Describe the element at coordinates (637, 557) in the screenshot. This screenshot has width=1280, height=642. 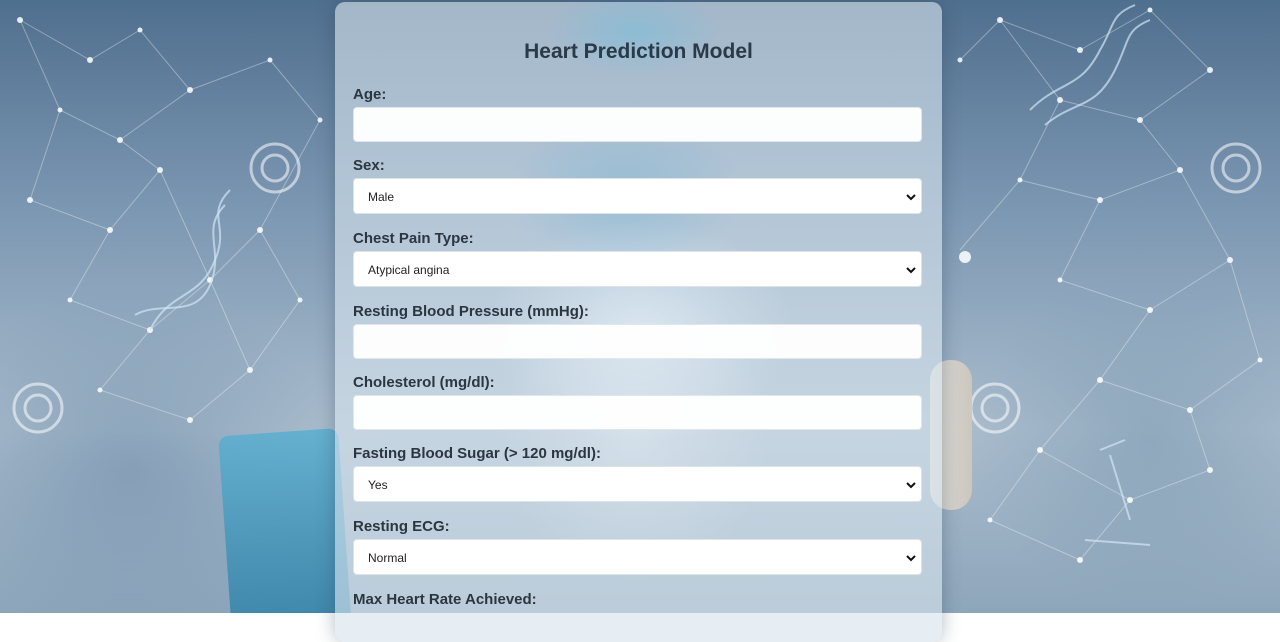
I see `resting-ecg-select: Normal` at that location.